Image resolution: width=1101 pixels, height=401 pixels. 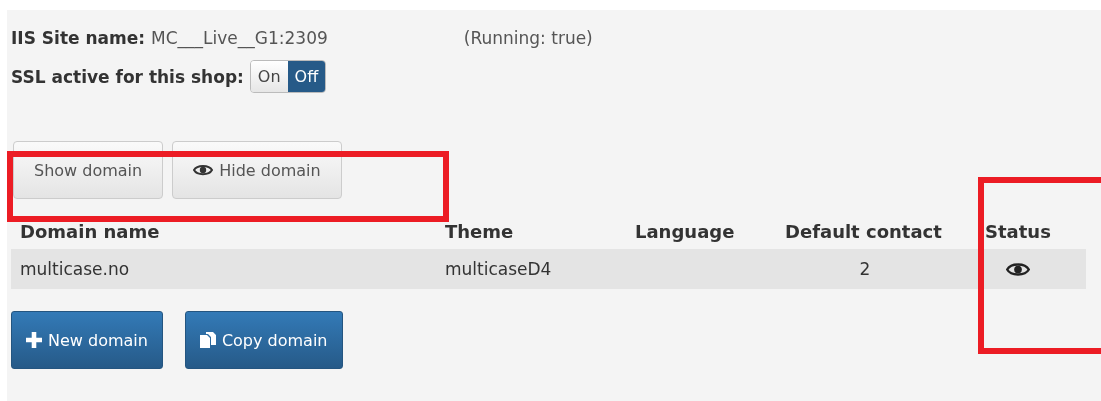 What do you see at coordinates (263, 340) in the screenshot?
I see `action-button: Copy domain` at bounding box center [263, 340].